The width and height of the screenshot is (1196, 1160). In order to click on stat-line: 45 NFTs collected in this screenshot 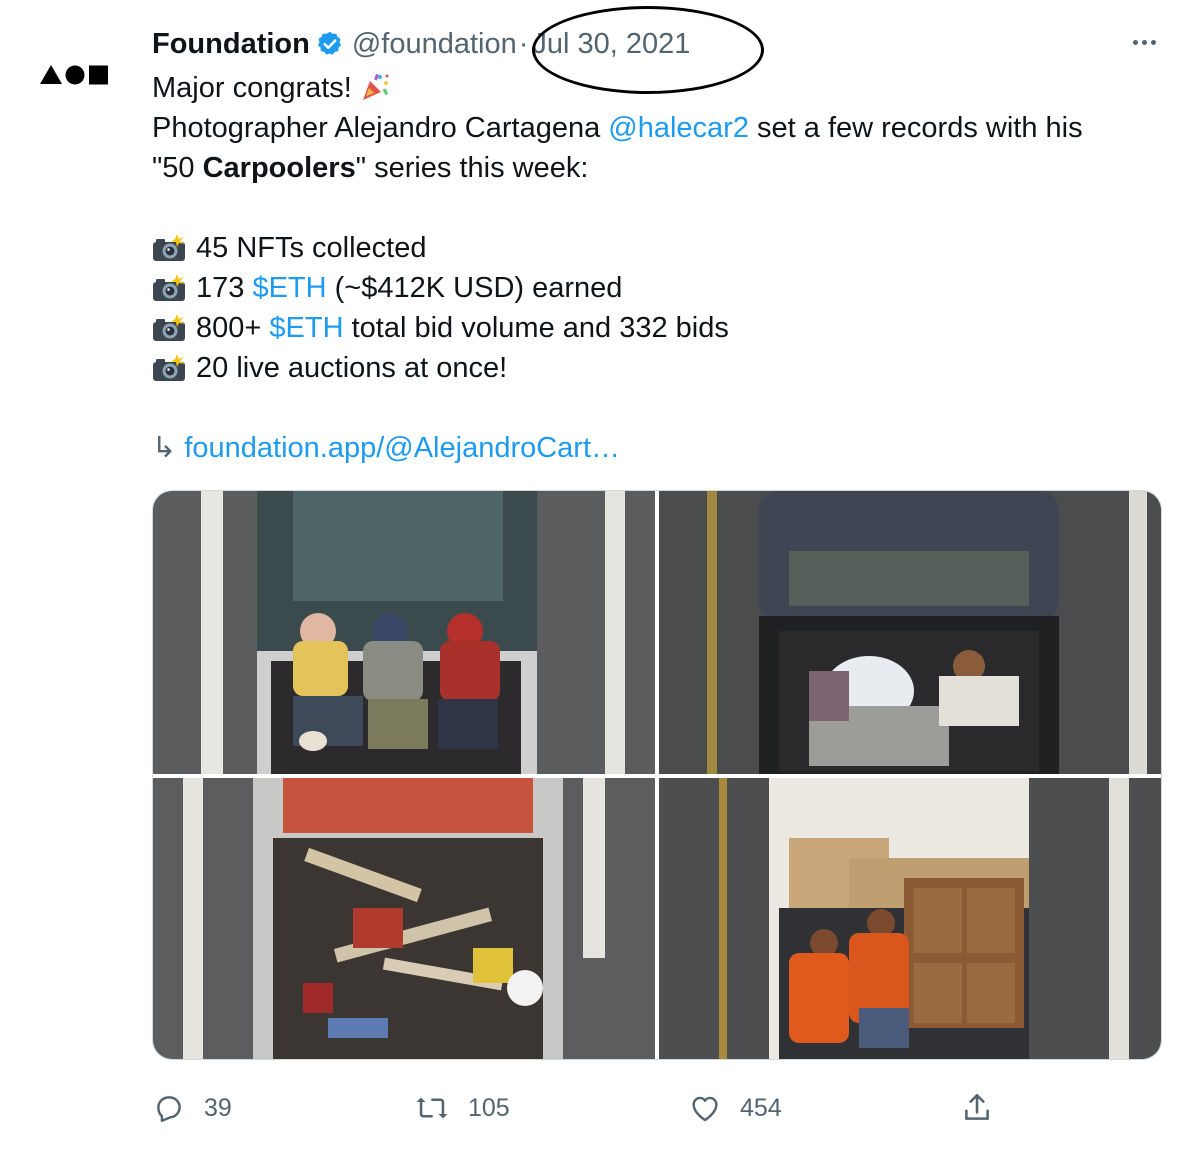, I will do `click(657, 248)`.